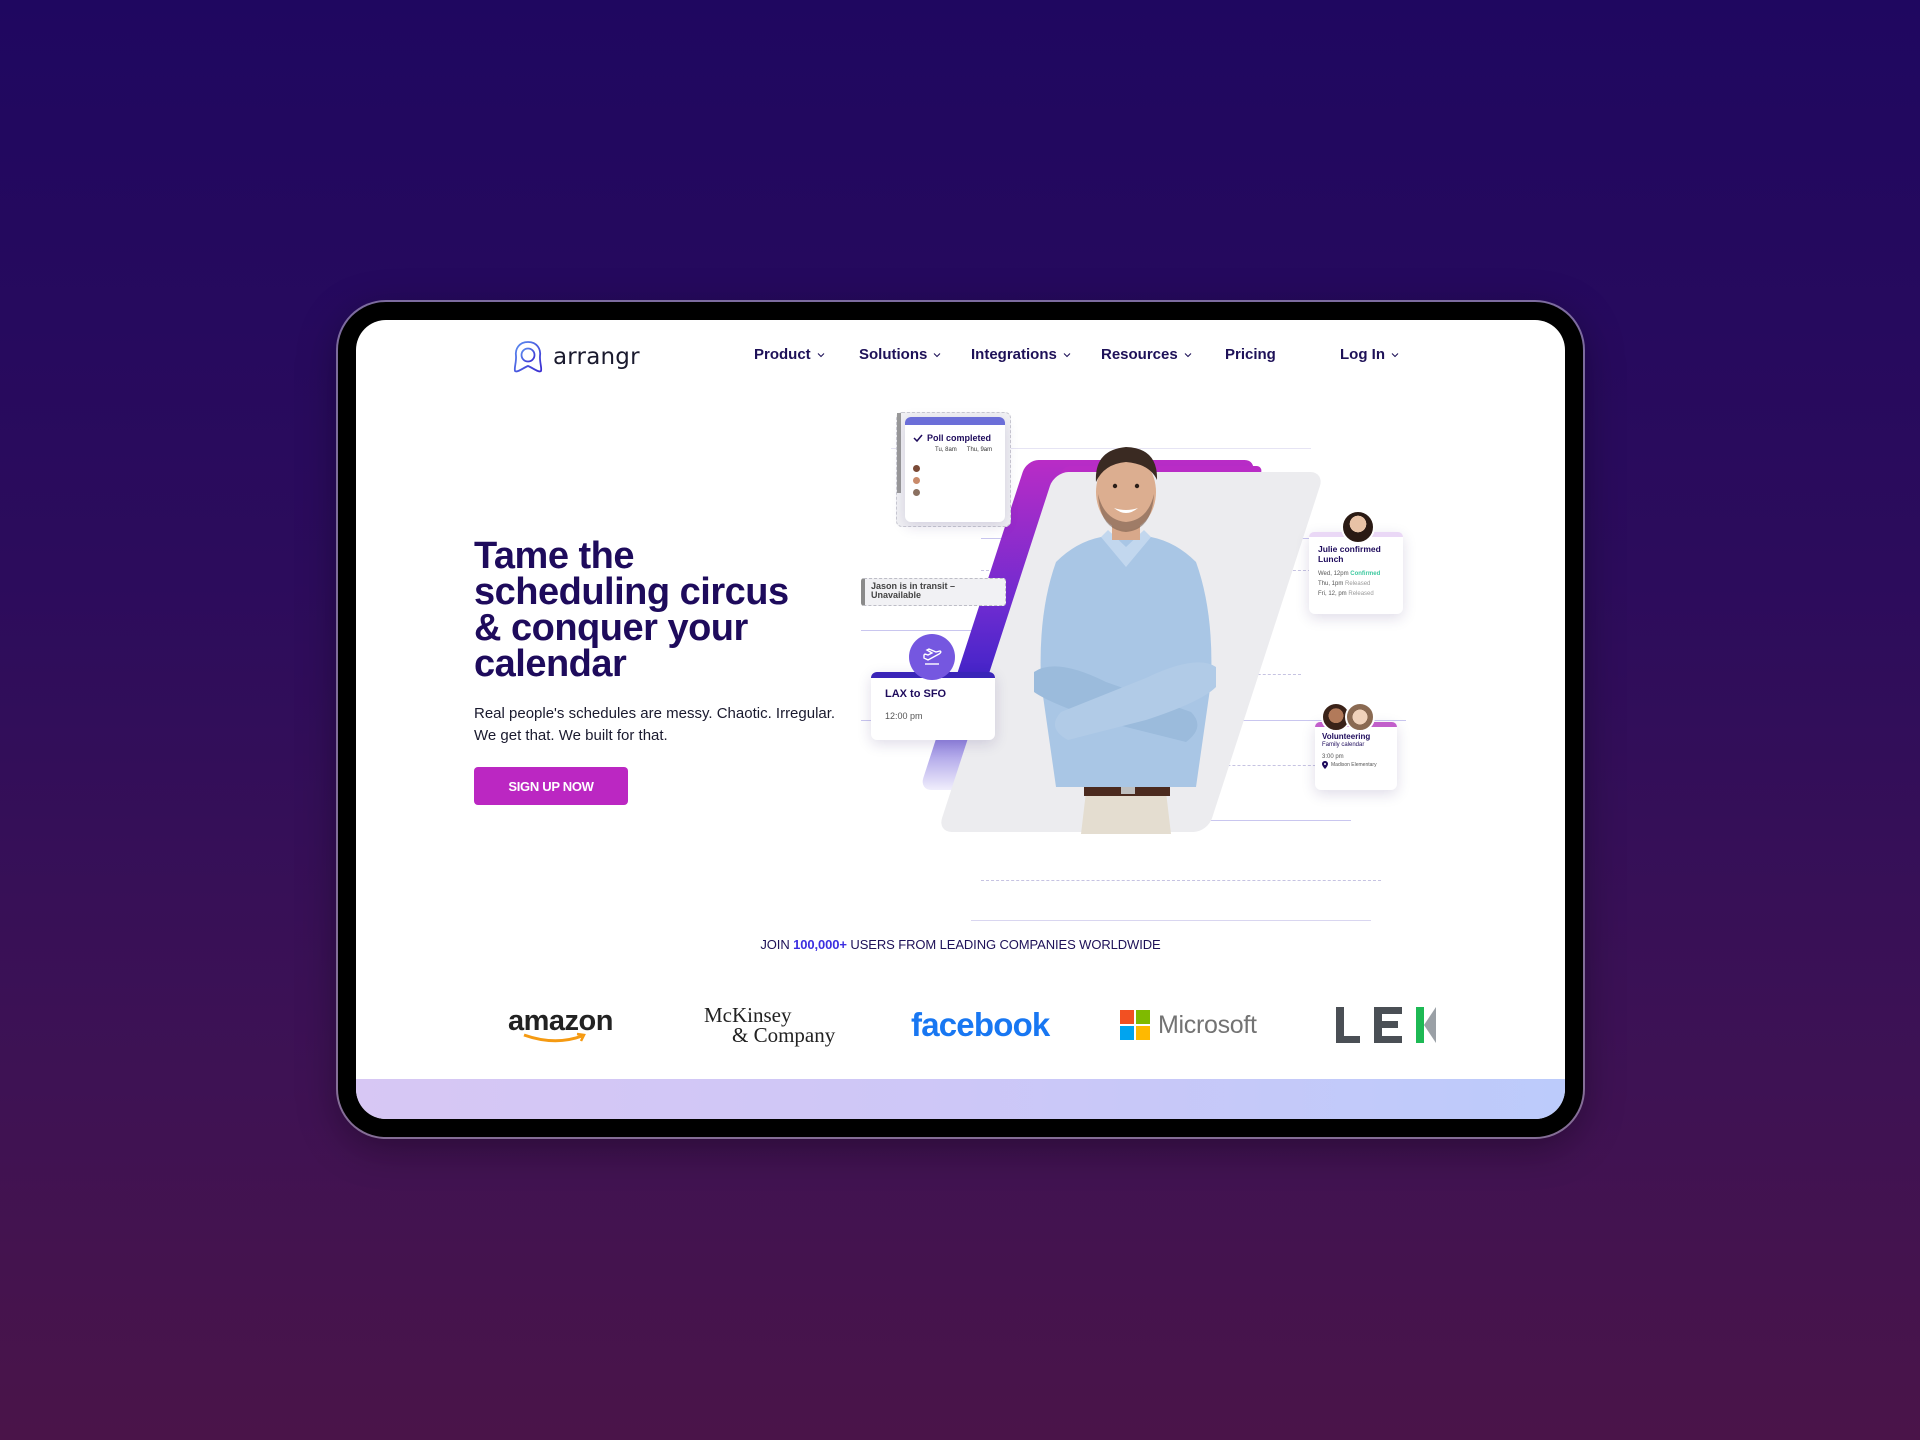 This screenshot has height=1440, width=1920. I want to click on lunch-row: Fri, 12, pm Released, so click(1360, 594).